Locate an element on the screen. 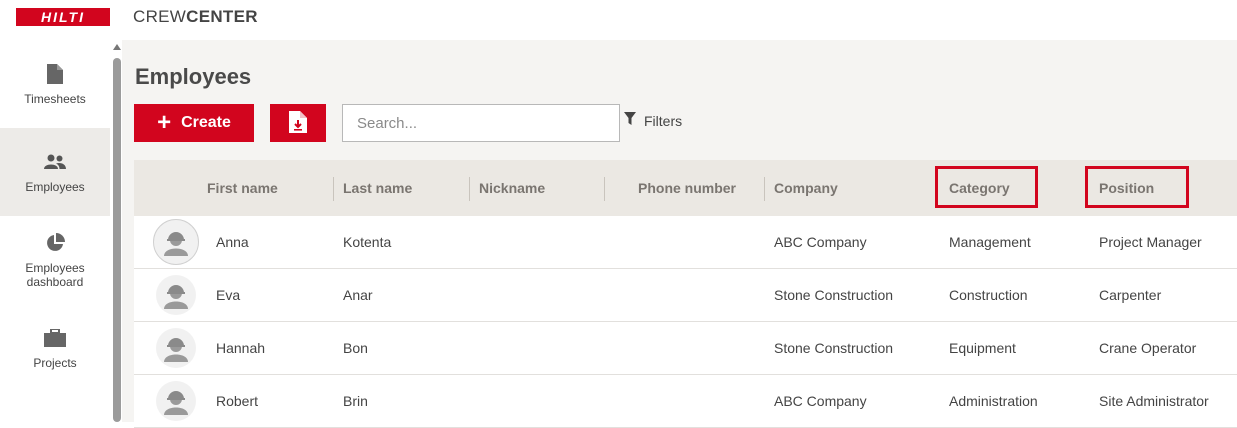 This screenshot has width=1237, height=428. cell-category: Construction is located at coordinates (988, 295).